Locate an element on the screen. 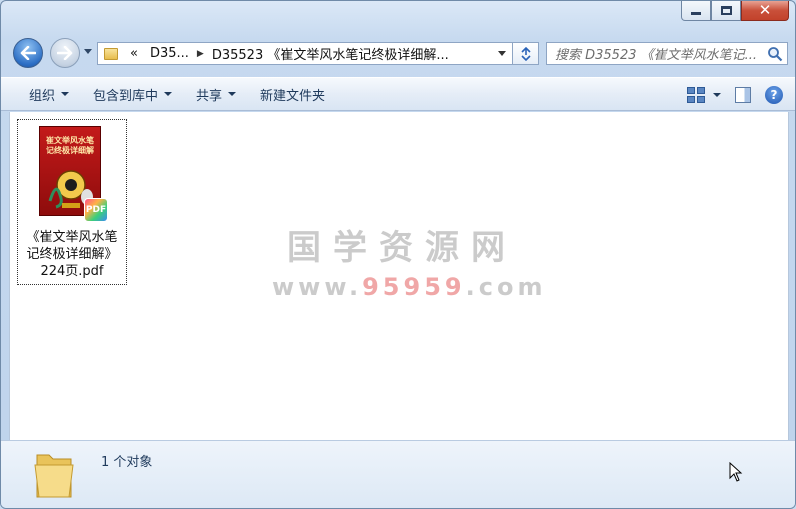 The height and width of the screenshot is (509, 796). command-toolbar: 组织 包含到库中 共享 新建文件夹 ? is located at coordinates (398, 94).